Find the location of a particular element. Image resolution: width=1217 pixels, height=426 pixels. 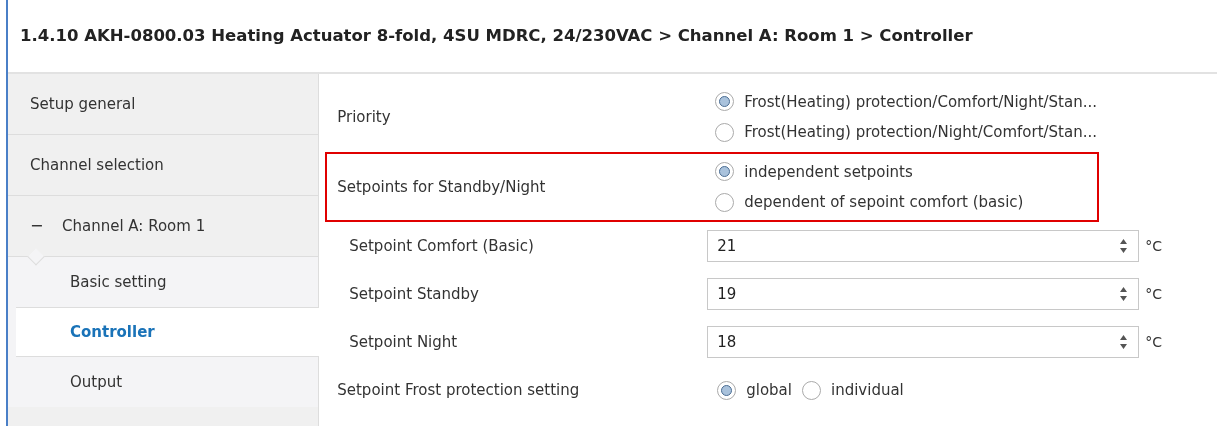

option-label: global is located at coordinates (769, 390).